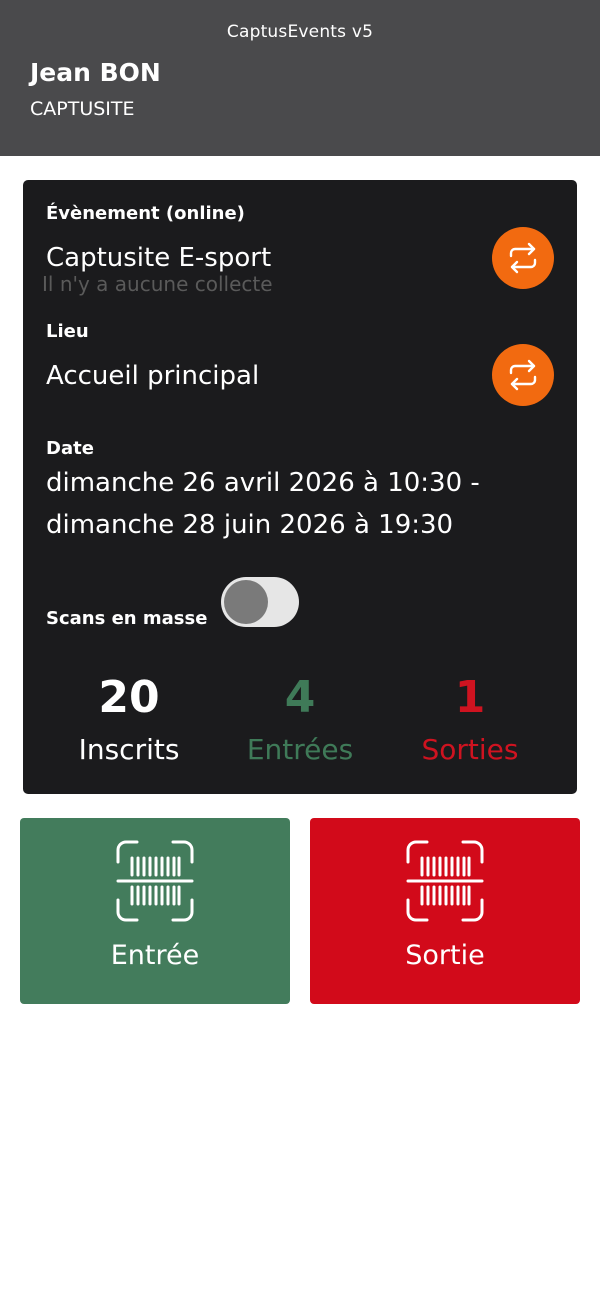  I want to click on date-start: dimanche 26 avril 2026 à 10:30 -, so click(263, 483).